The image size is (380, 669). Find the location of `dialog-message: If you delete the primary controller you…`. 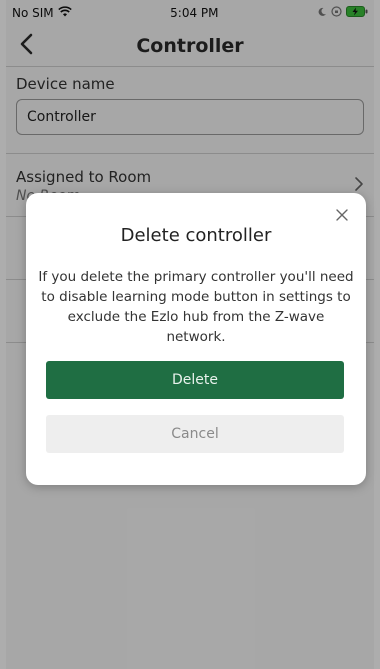

dialog-message: If you delete the primary controller you… is located at coordinates (196, 307).